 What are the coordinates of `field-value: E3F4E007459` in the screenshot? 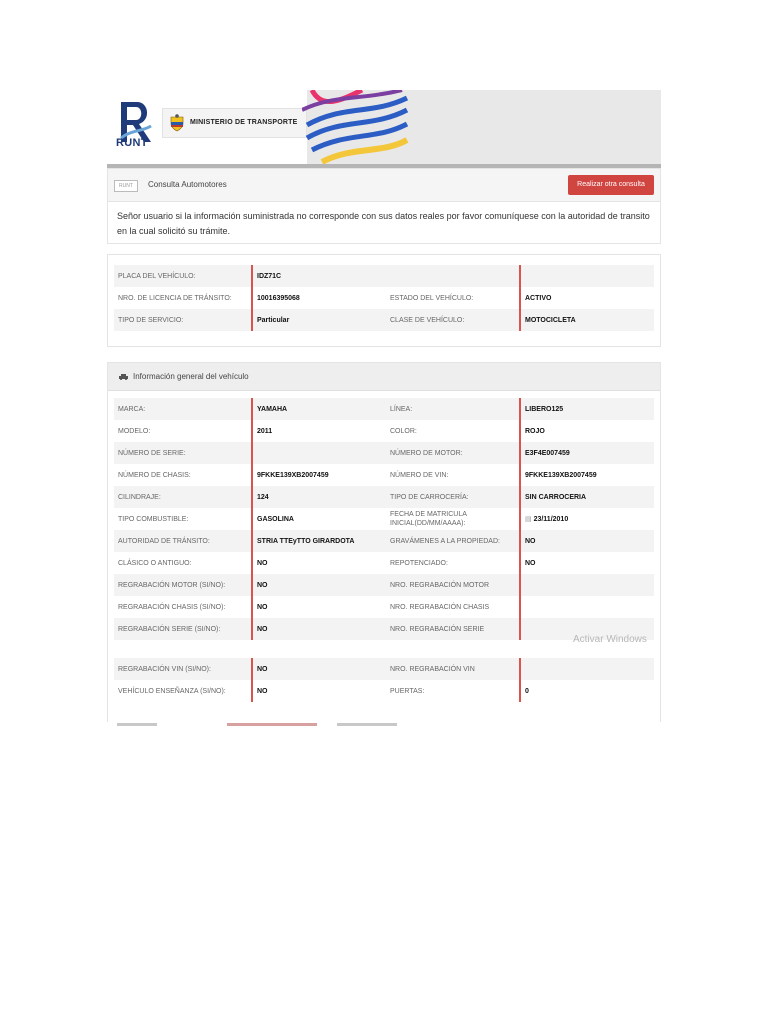 It's located at (586, 453).